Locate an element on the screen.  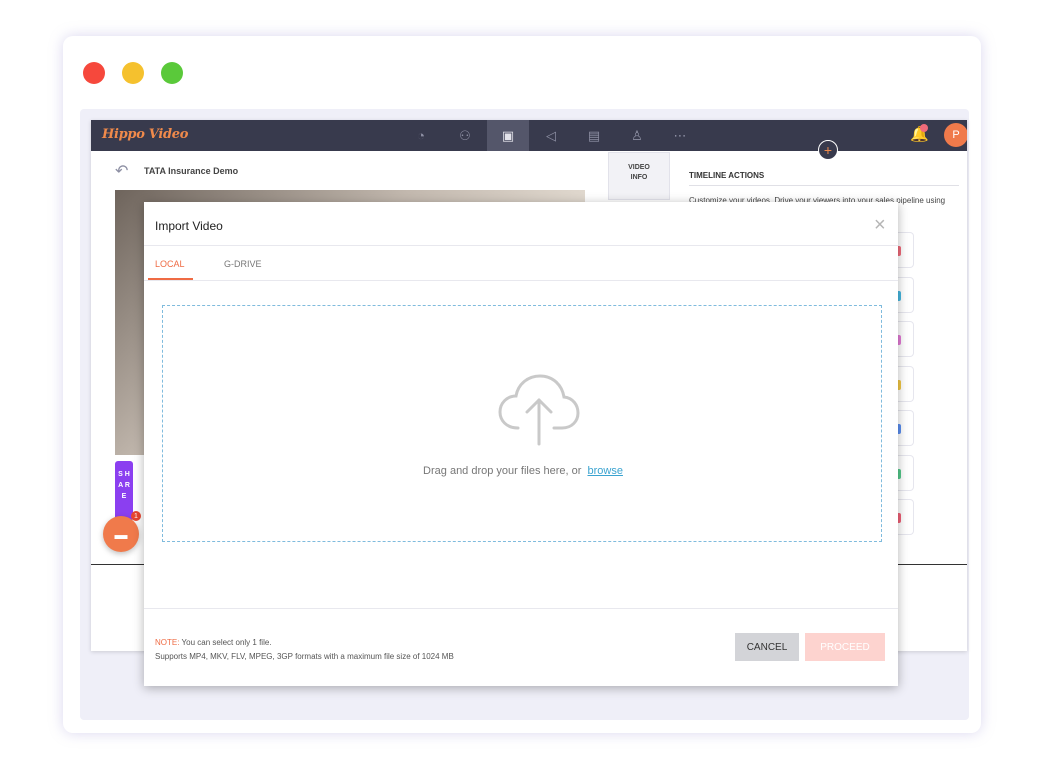
drop-text: Drag and drop your files here, or is located at coordinates (502, 471).